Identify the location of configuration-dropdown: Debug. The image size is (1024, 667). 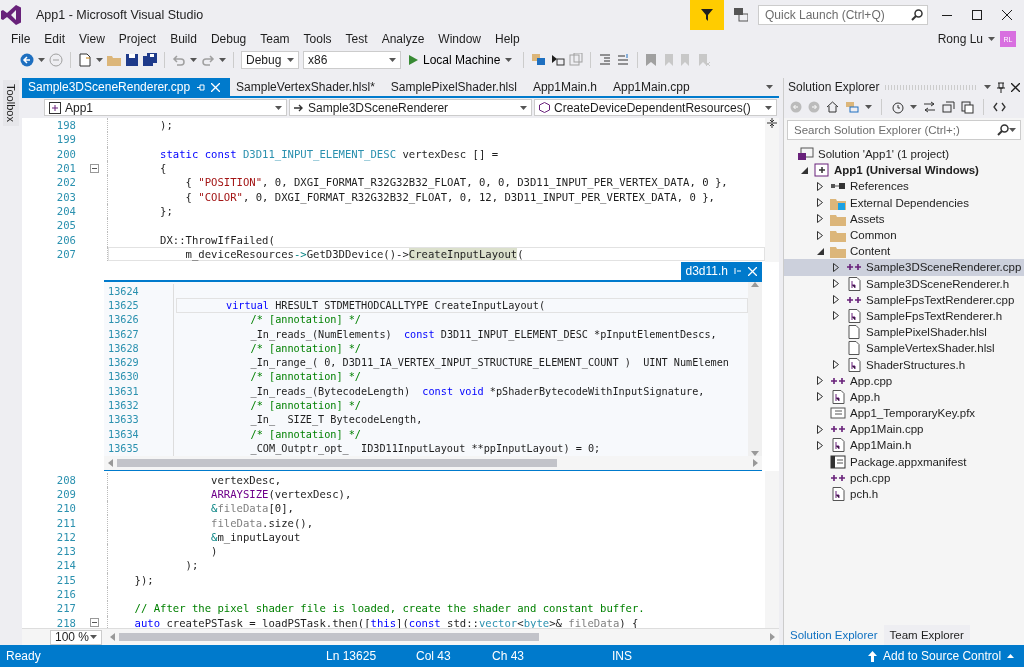
(270, 60).